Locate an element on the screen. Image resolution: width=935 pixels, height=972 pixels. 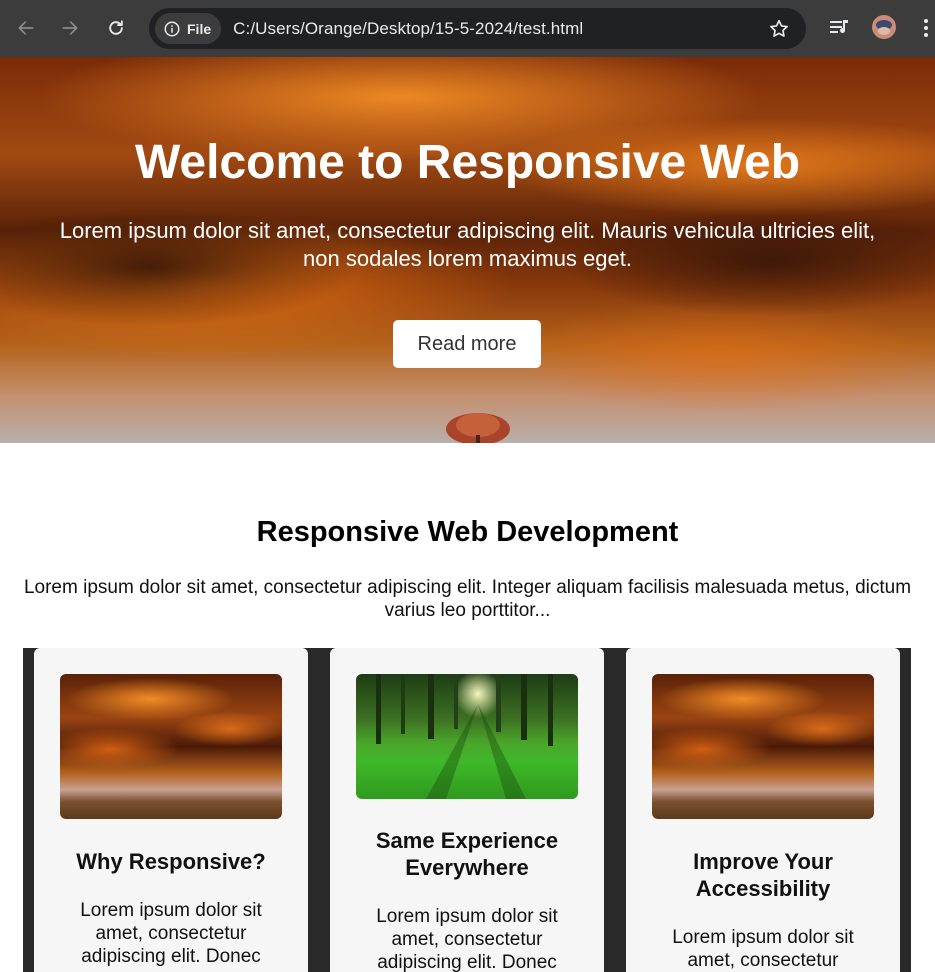
forward-arrow-icon is located at coordinates (70, 28).